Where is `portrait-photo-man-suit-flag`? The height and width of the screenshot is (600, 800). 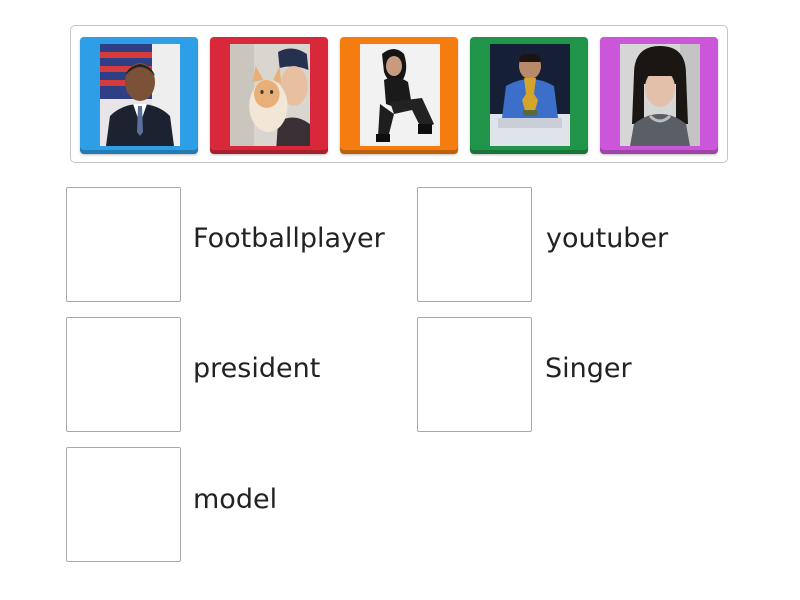
portrait-photo-man-suit-flag is located at coordinates (140, 95).